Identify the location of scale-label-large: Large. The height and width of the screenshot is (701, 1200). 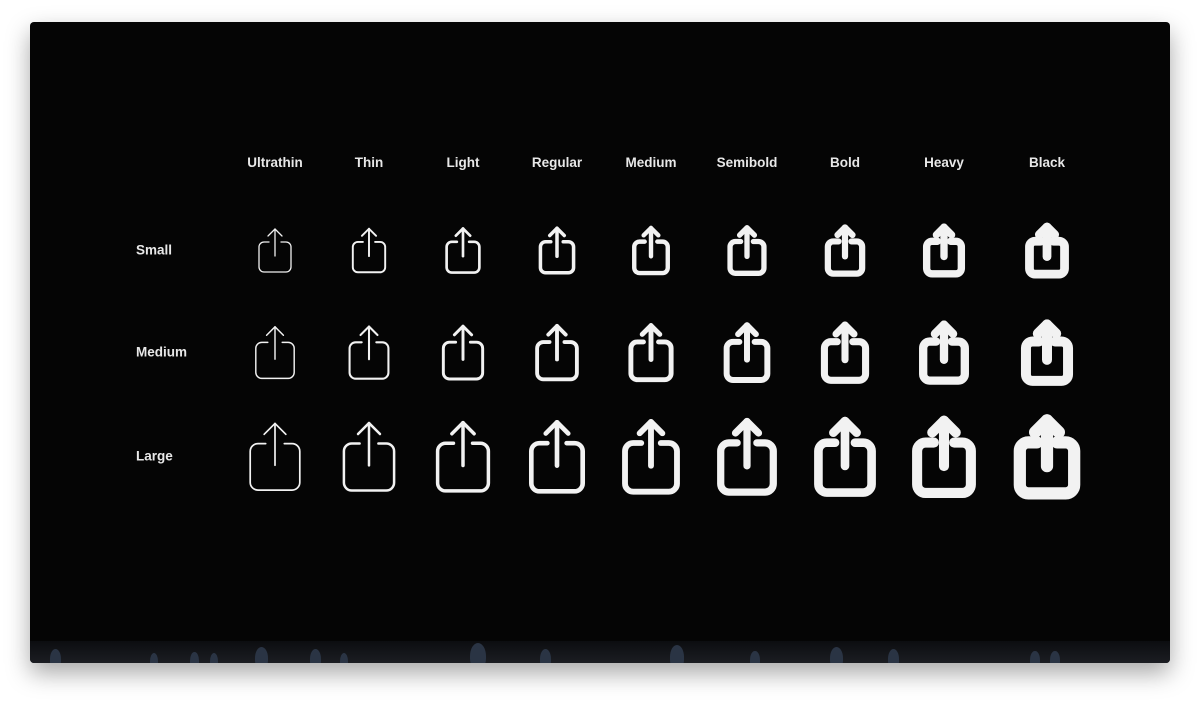
(154, 456).